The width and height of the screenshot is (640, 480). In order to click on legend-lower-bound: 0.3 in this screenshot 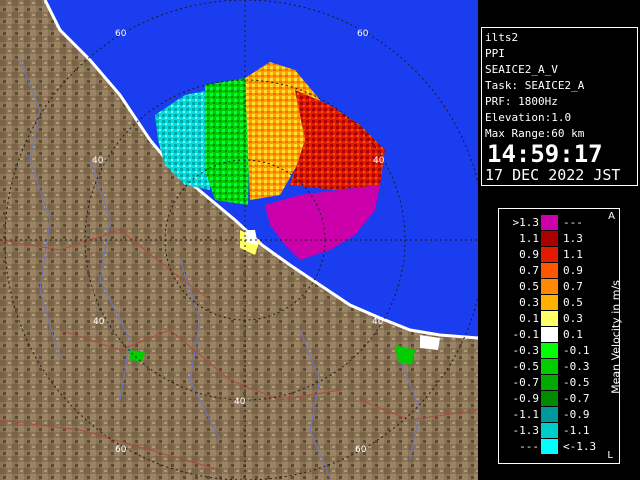, I will do `click(529, 302)`.